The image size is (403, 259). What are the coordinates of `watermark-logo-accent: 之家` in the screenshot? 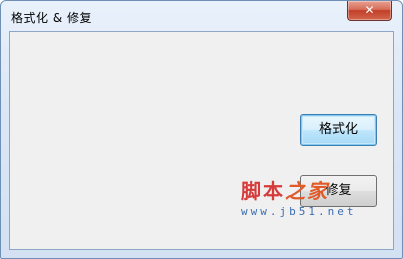 It's located at (307, 191).